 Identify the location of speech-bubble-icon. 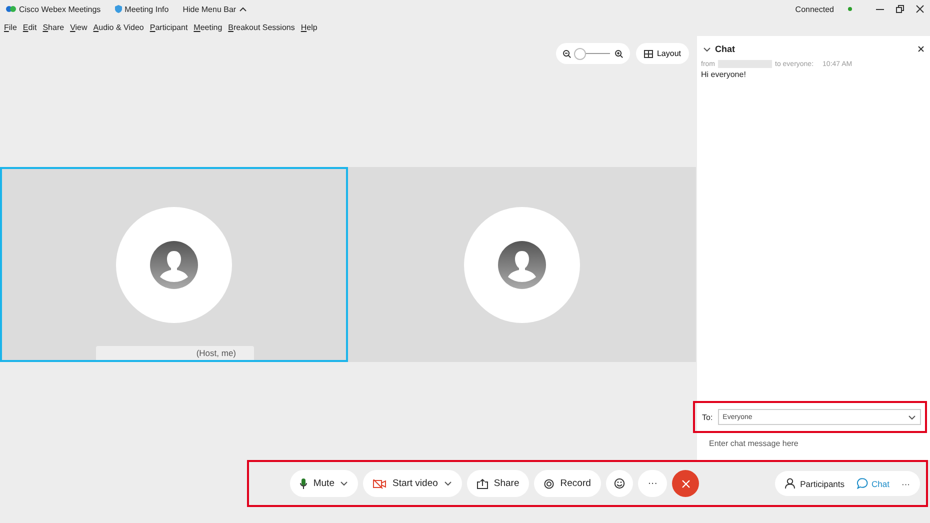
(862, 483).